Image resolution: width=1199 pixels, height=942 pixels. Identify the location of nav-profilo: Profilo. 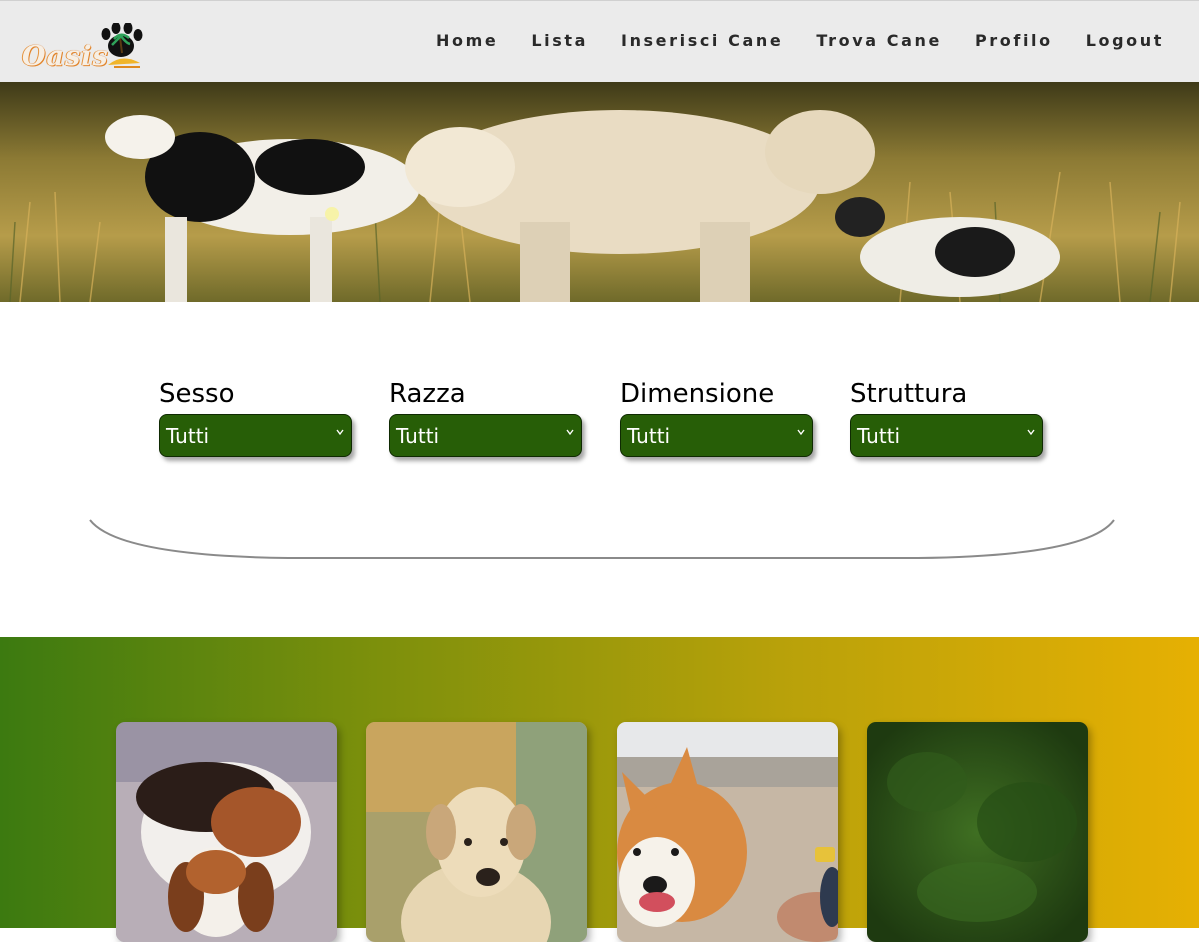
(1014, 40).